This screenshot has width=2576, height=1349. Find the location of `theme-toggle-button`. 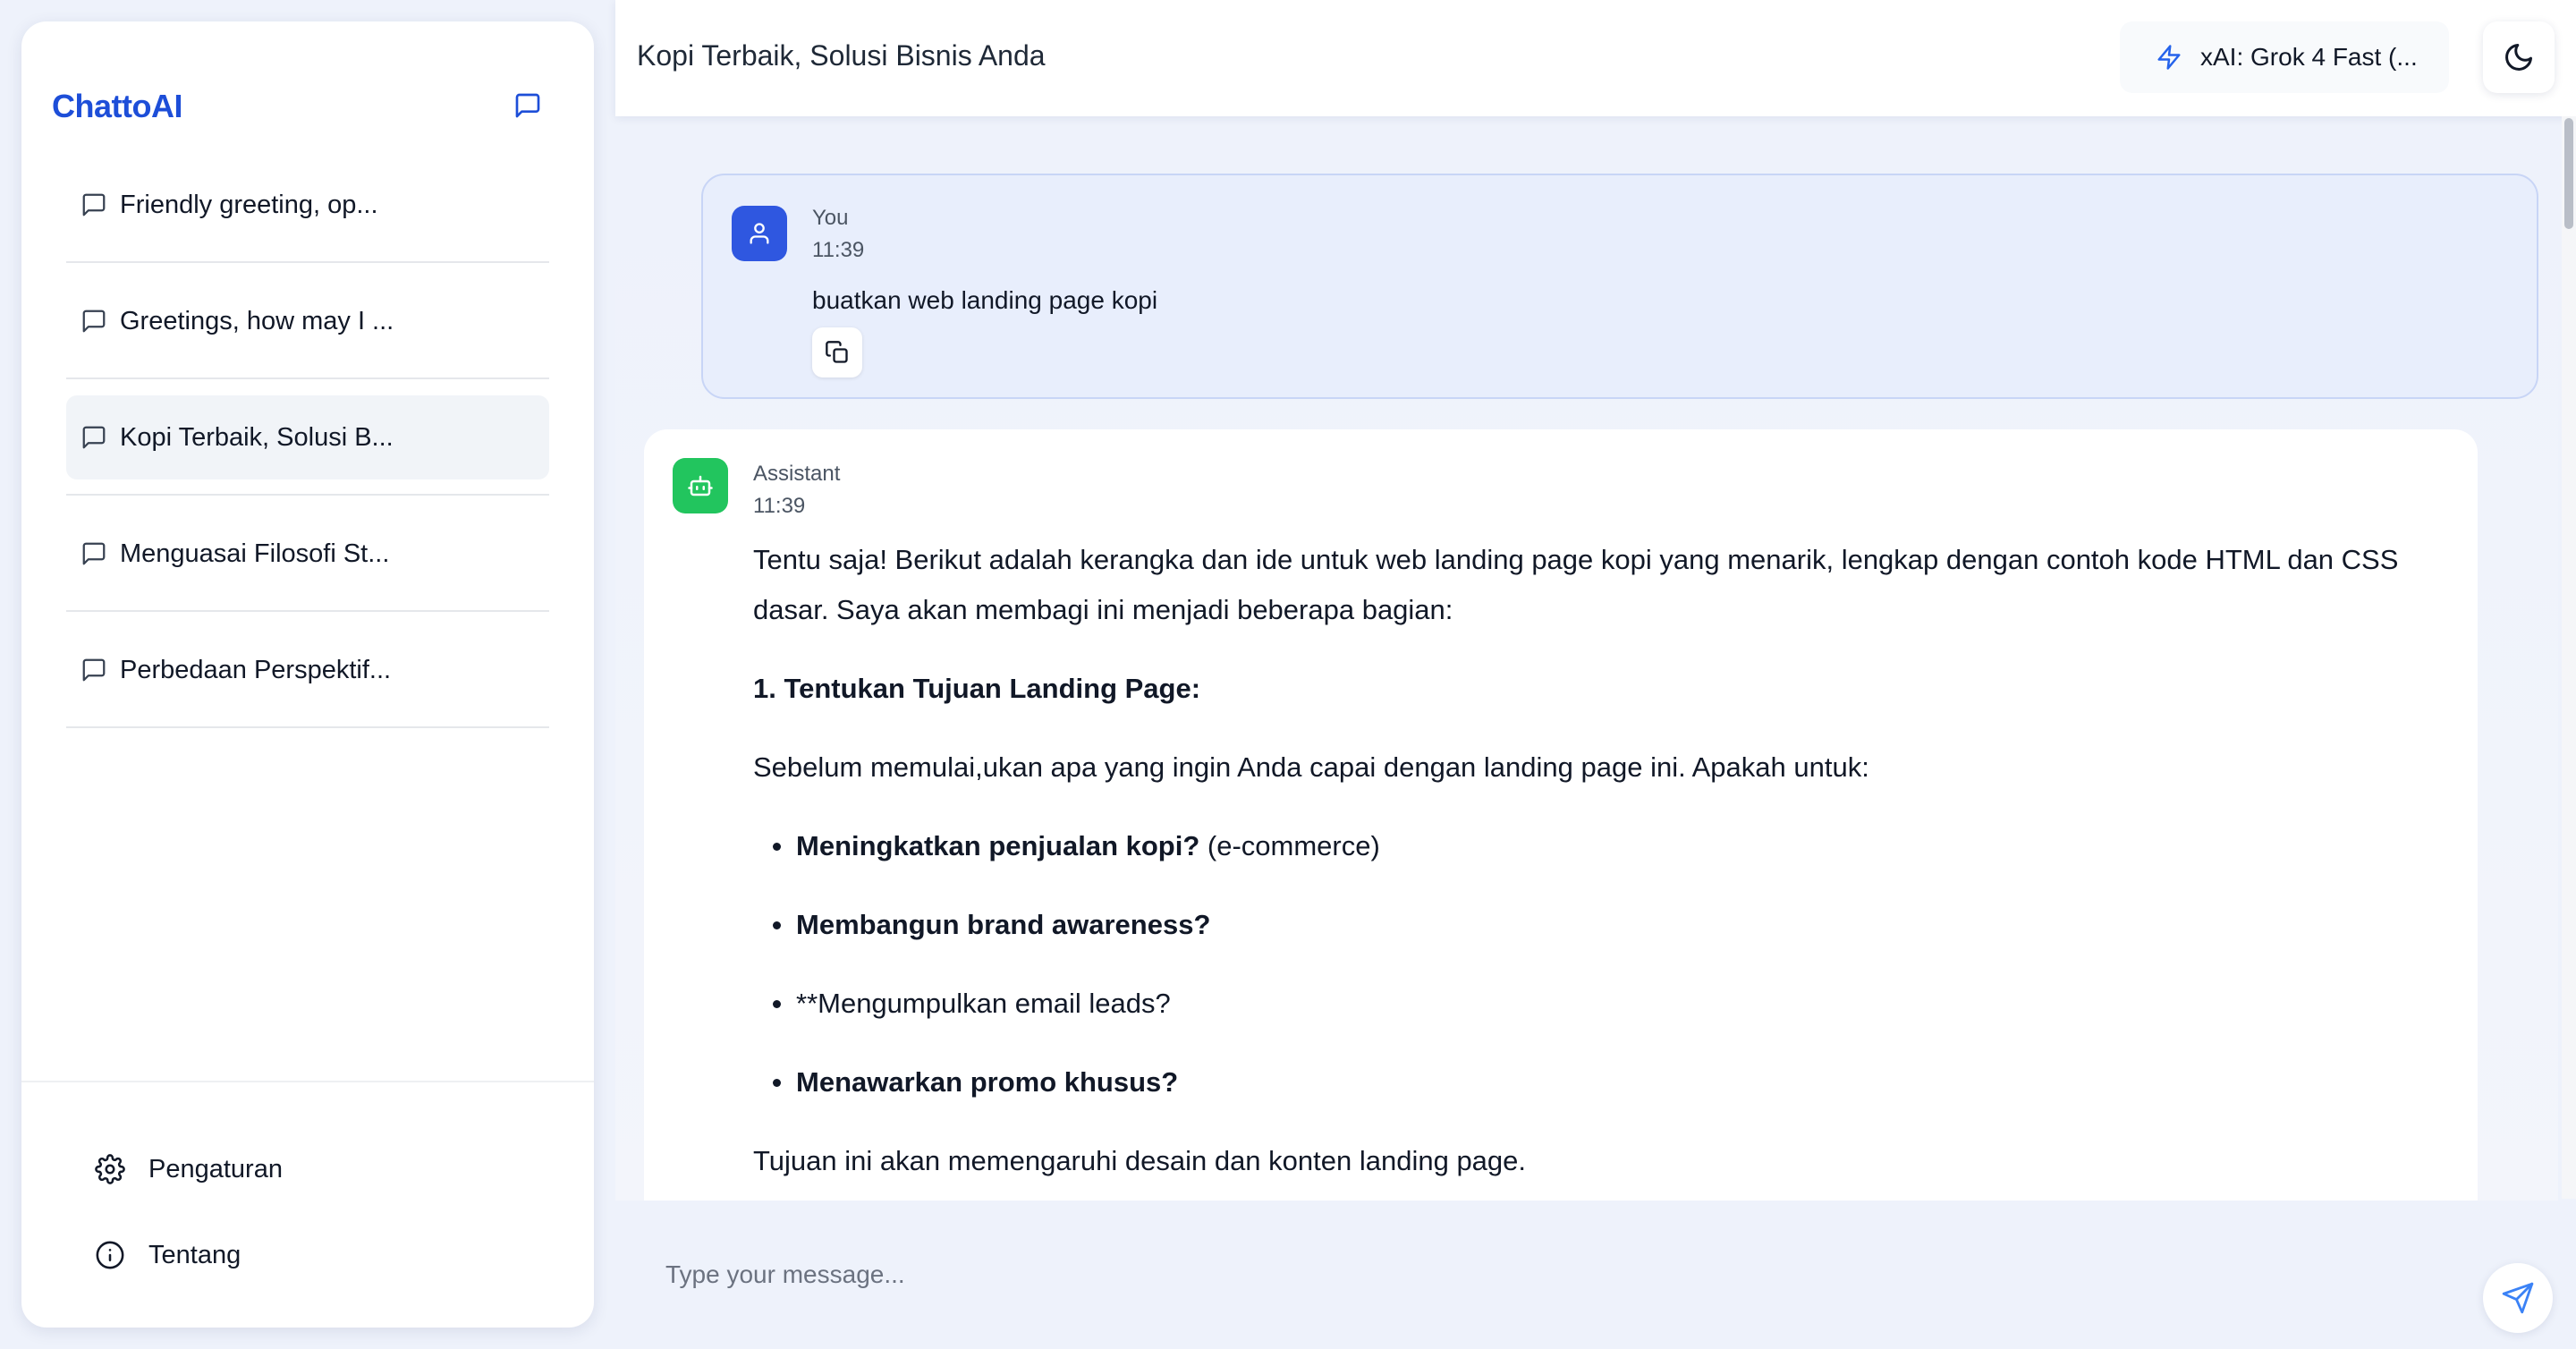

theme-toggle-button is located at coordinates (2519, 57).